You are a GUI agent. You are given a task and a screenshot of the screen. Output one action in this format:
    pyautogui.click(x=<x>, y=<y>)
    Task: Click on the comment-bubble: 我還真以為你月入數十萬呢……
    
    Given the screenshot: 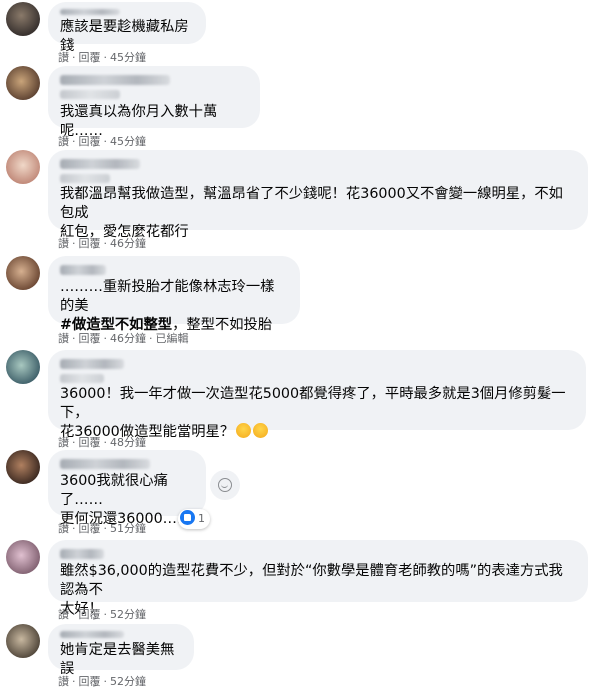 What is the action you would take?
    pyautogui.click(x=154, y=102)
    